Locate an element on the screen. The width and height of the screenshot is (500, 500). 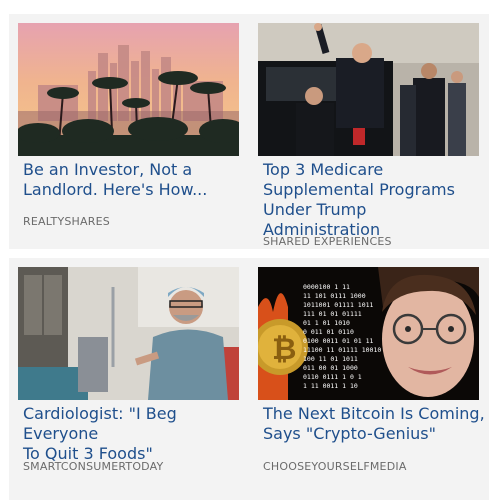
card-source: SMARTCONSUMERTODAY is located at coordinates (93, 466).